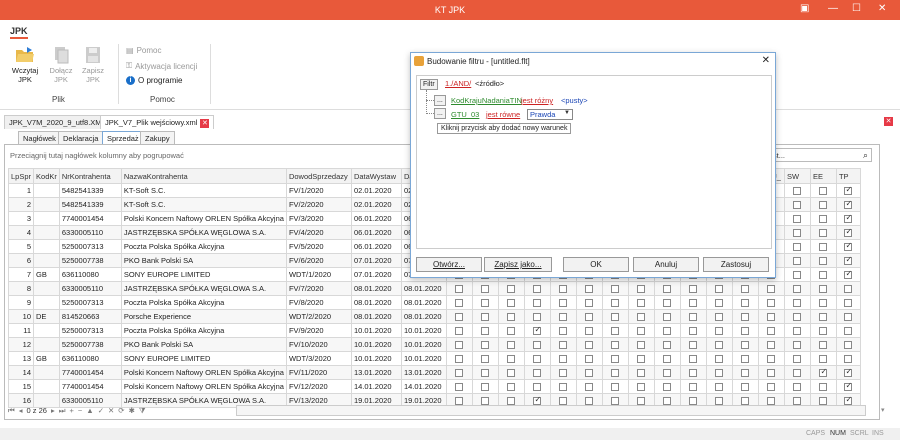  What do you see at coordinates (318, 330) in the screenshot?
I see `cell-col-document: FV/9/2020` at bounding box center [318, 330].